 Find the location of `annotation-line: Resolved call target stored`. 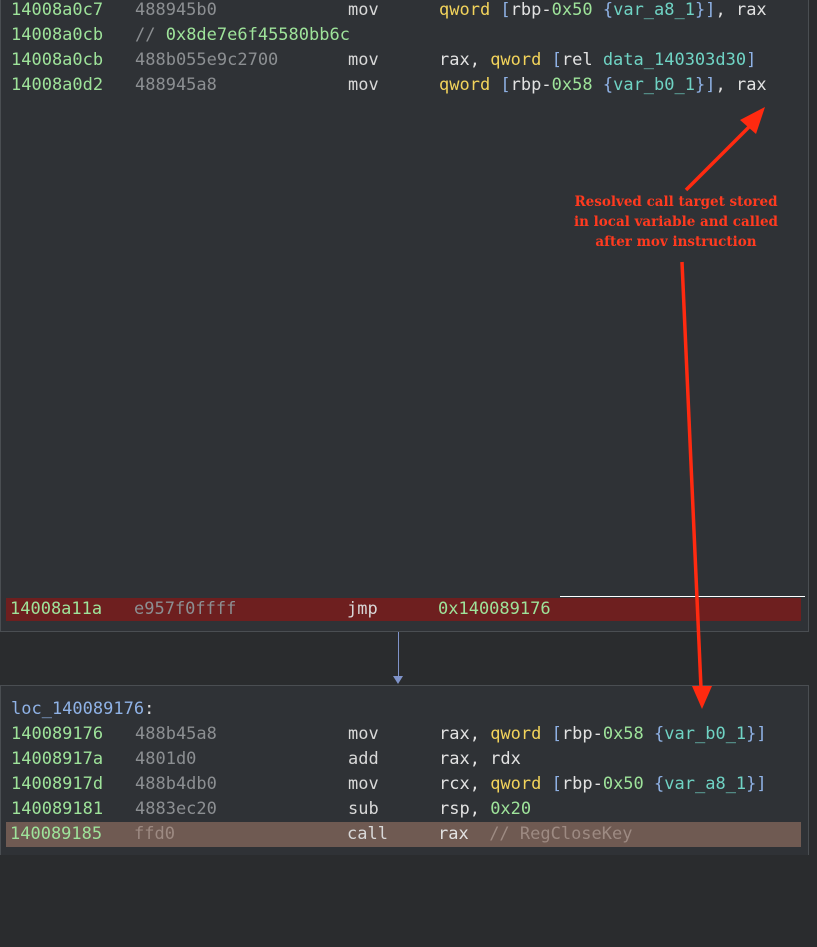

annotation-line: Resolved call target stored is located at coordinates (676, 202).